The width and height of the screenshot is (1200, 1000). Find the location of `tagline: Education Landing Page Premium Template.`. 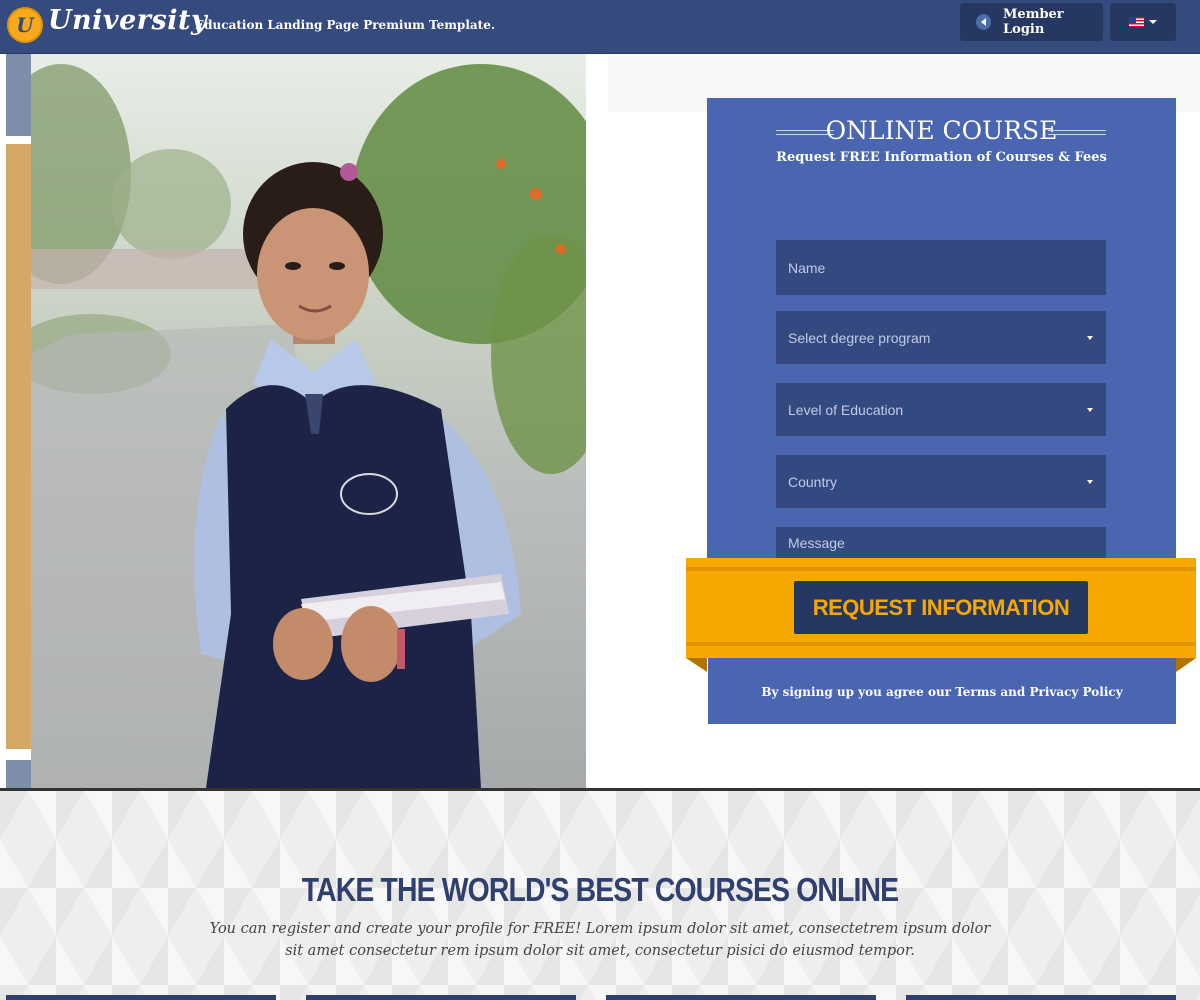

tagline: Education Landing Page Premium Template. is located at coordinates (345, 25).